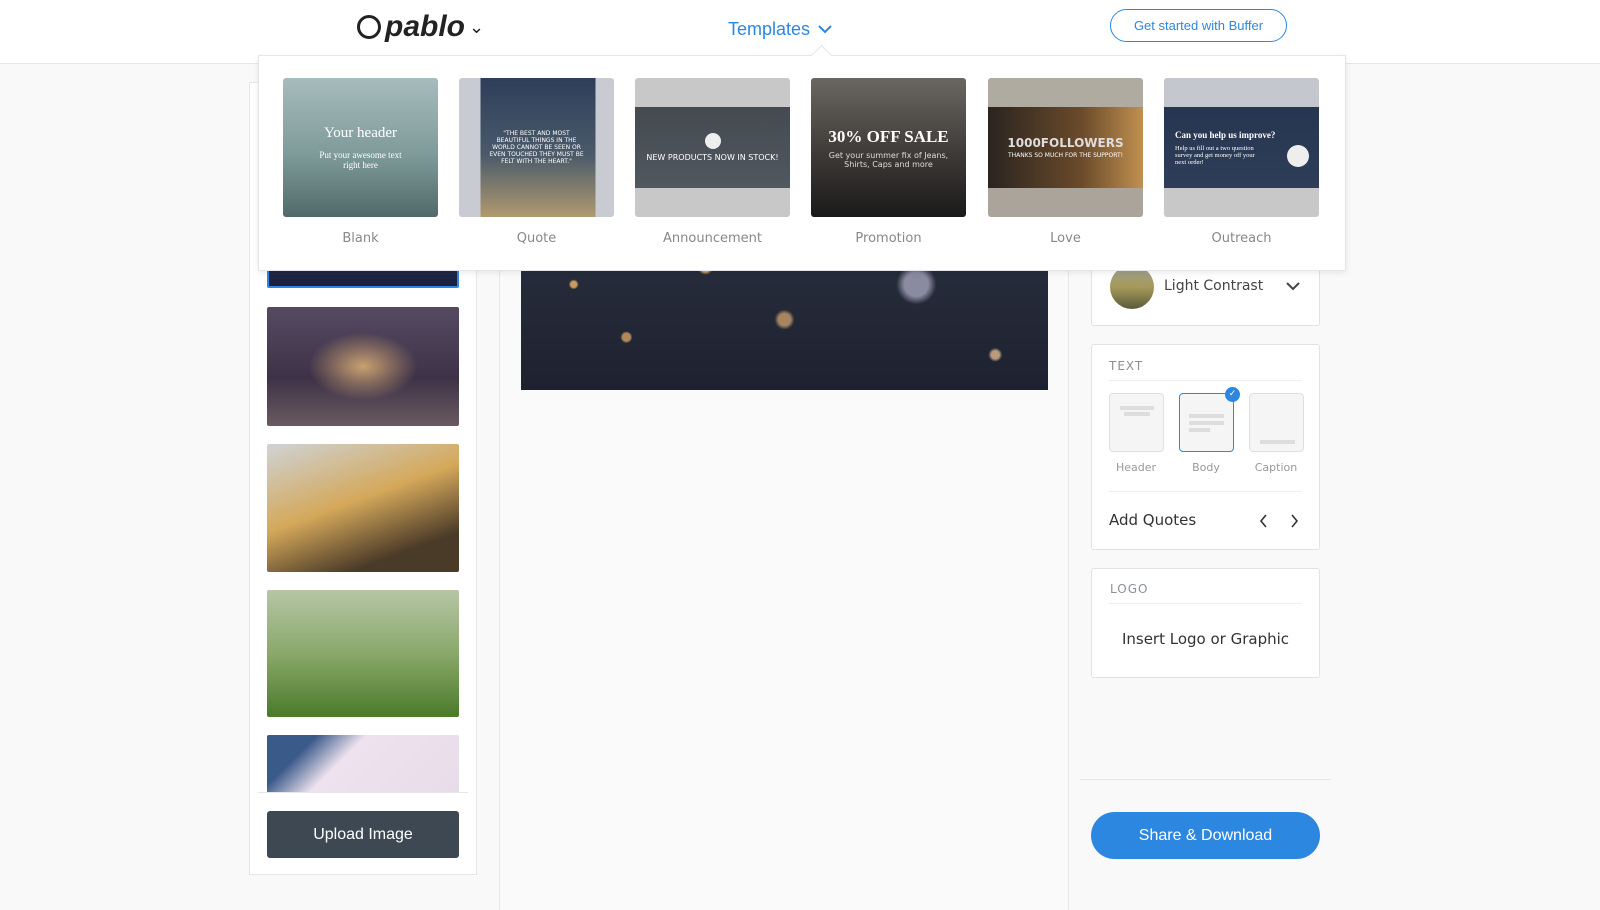  Describe the element at coordinates (1276, 422) in the screenshot. I see `text-option-caption` at that location.